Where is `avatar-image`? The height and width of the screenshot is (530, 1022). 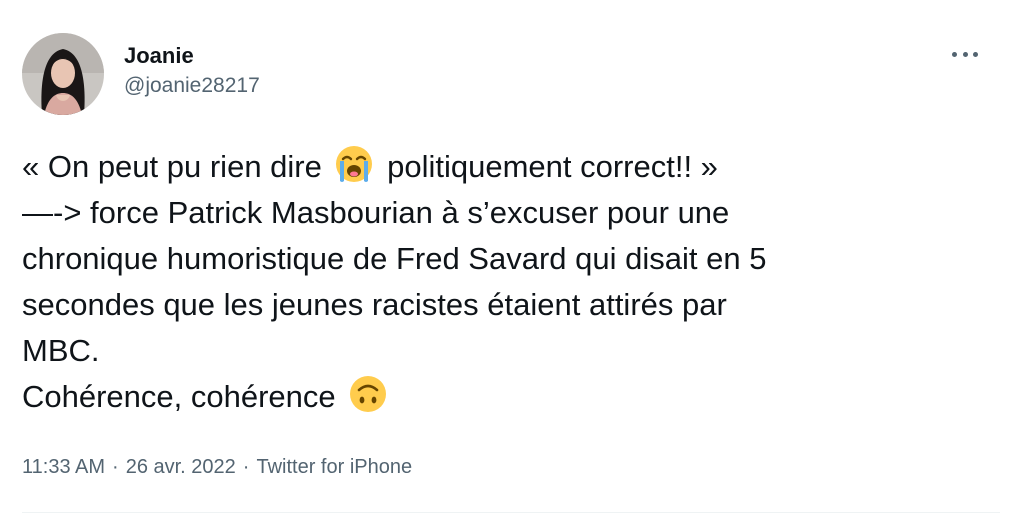
avatar-image is located at coordinates (63, 74).